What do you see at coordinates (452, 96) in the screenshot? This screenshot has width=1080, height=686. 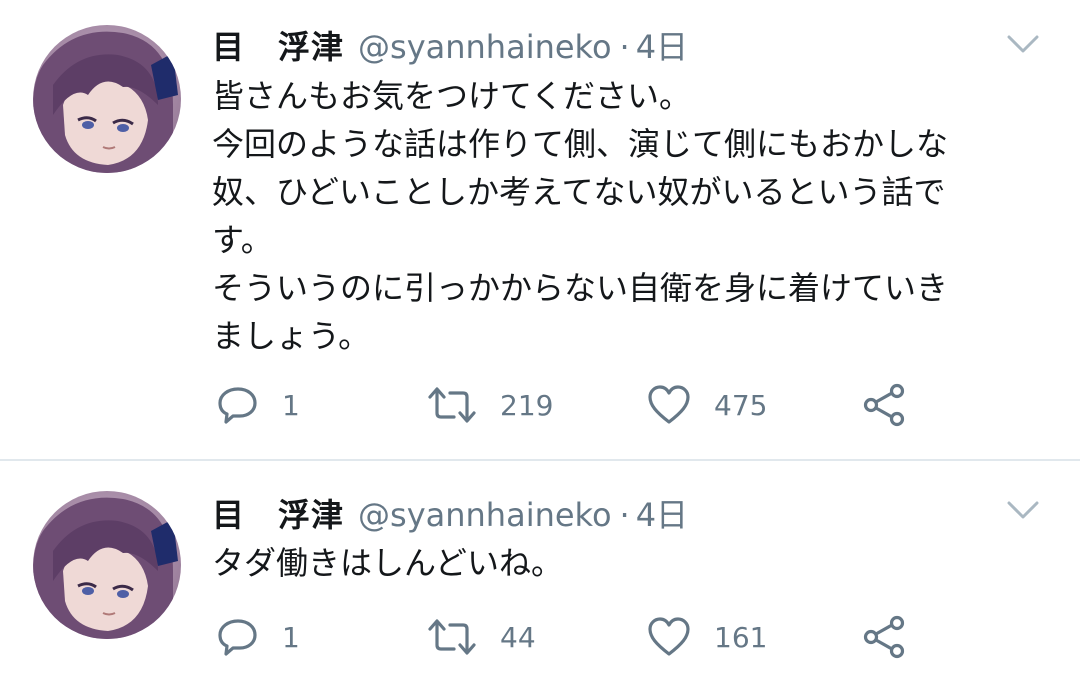 I see `tweet-text-line: 皆さんもお気をつけてください。` at bounding box center [452, 96].